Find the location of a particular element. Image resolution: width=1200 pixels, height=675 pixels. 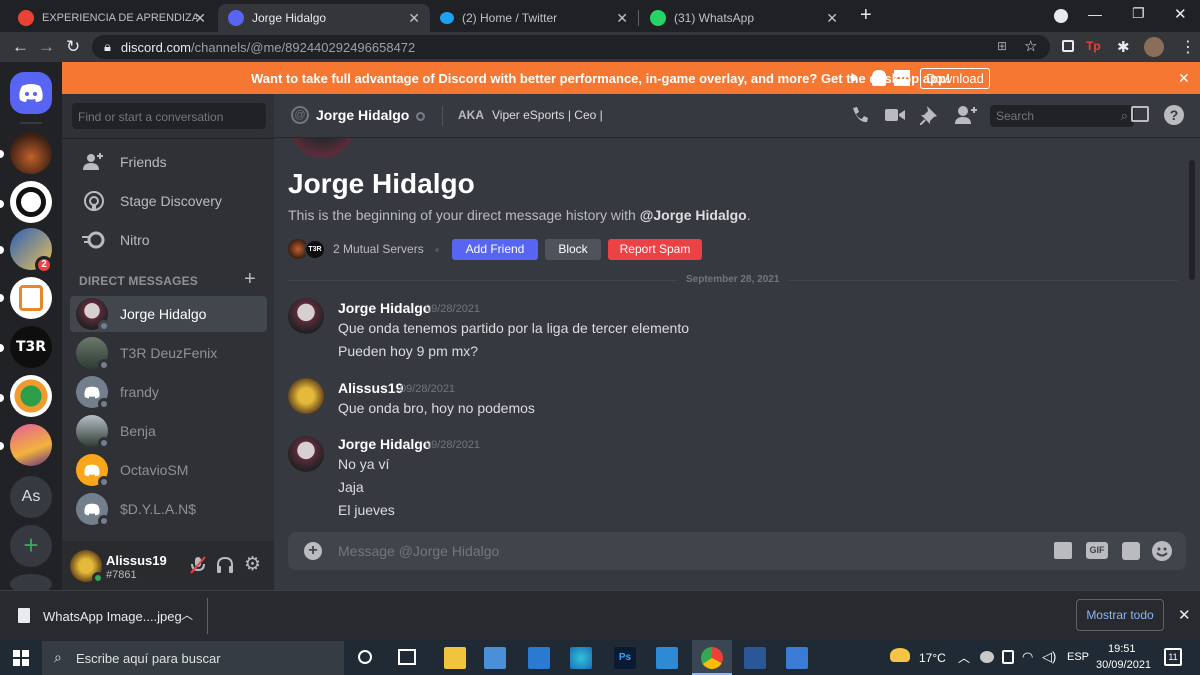

mute-mic-icon is located at coordinates (198, 565).